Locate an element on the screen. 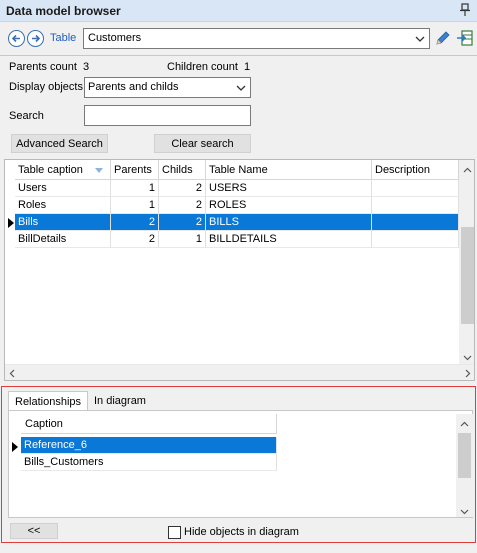 This screenshot has height=553, width=477. table-row-name: BILLDETAILS is located at coordinates (289, 239).